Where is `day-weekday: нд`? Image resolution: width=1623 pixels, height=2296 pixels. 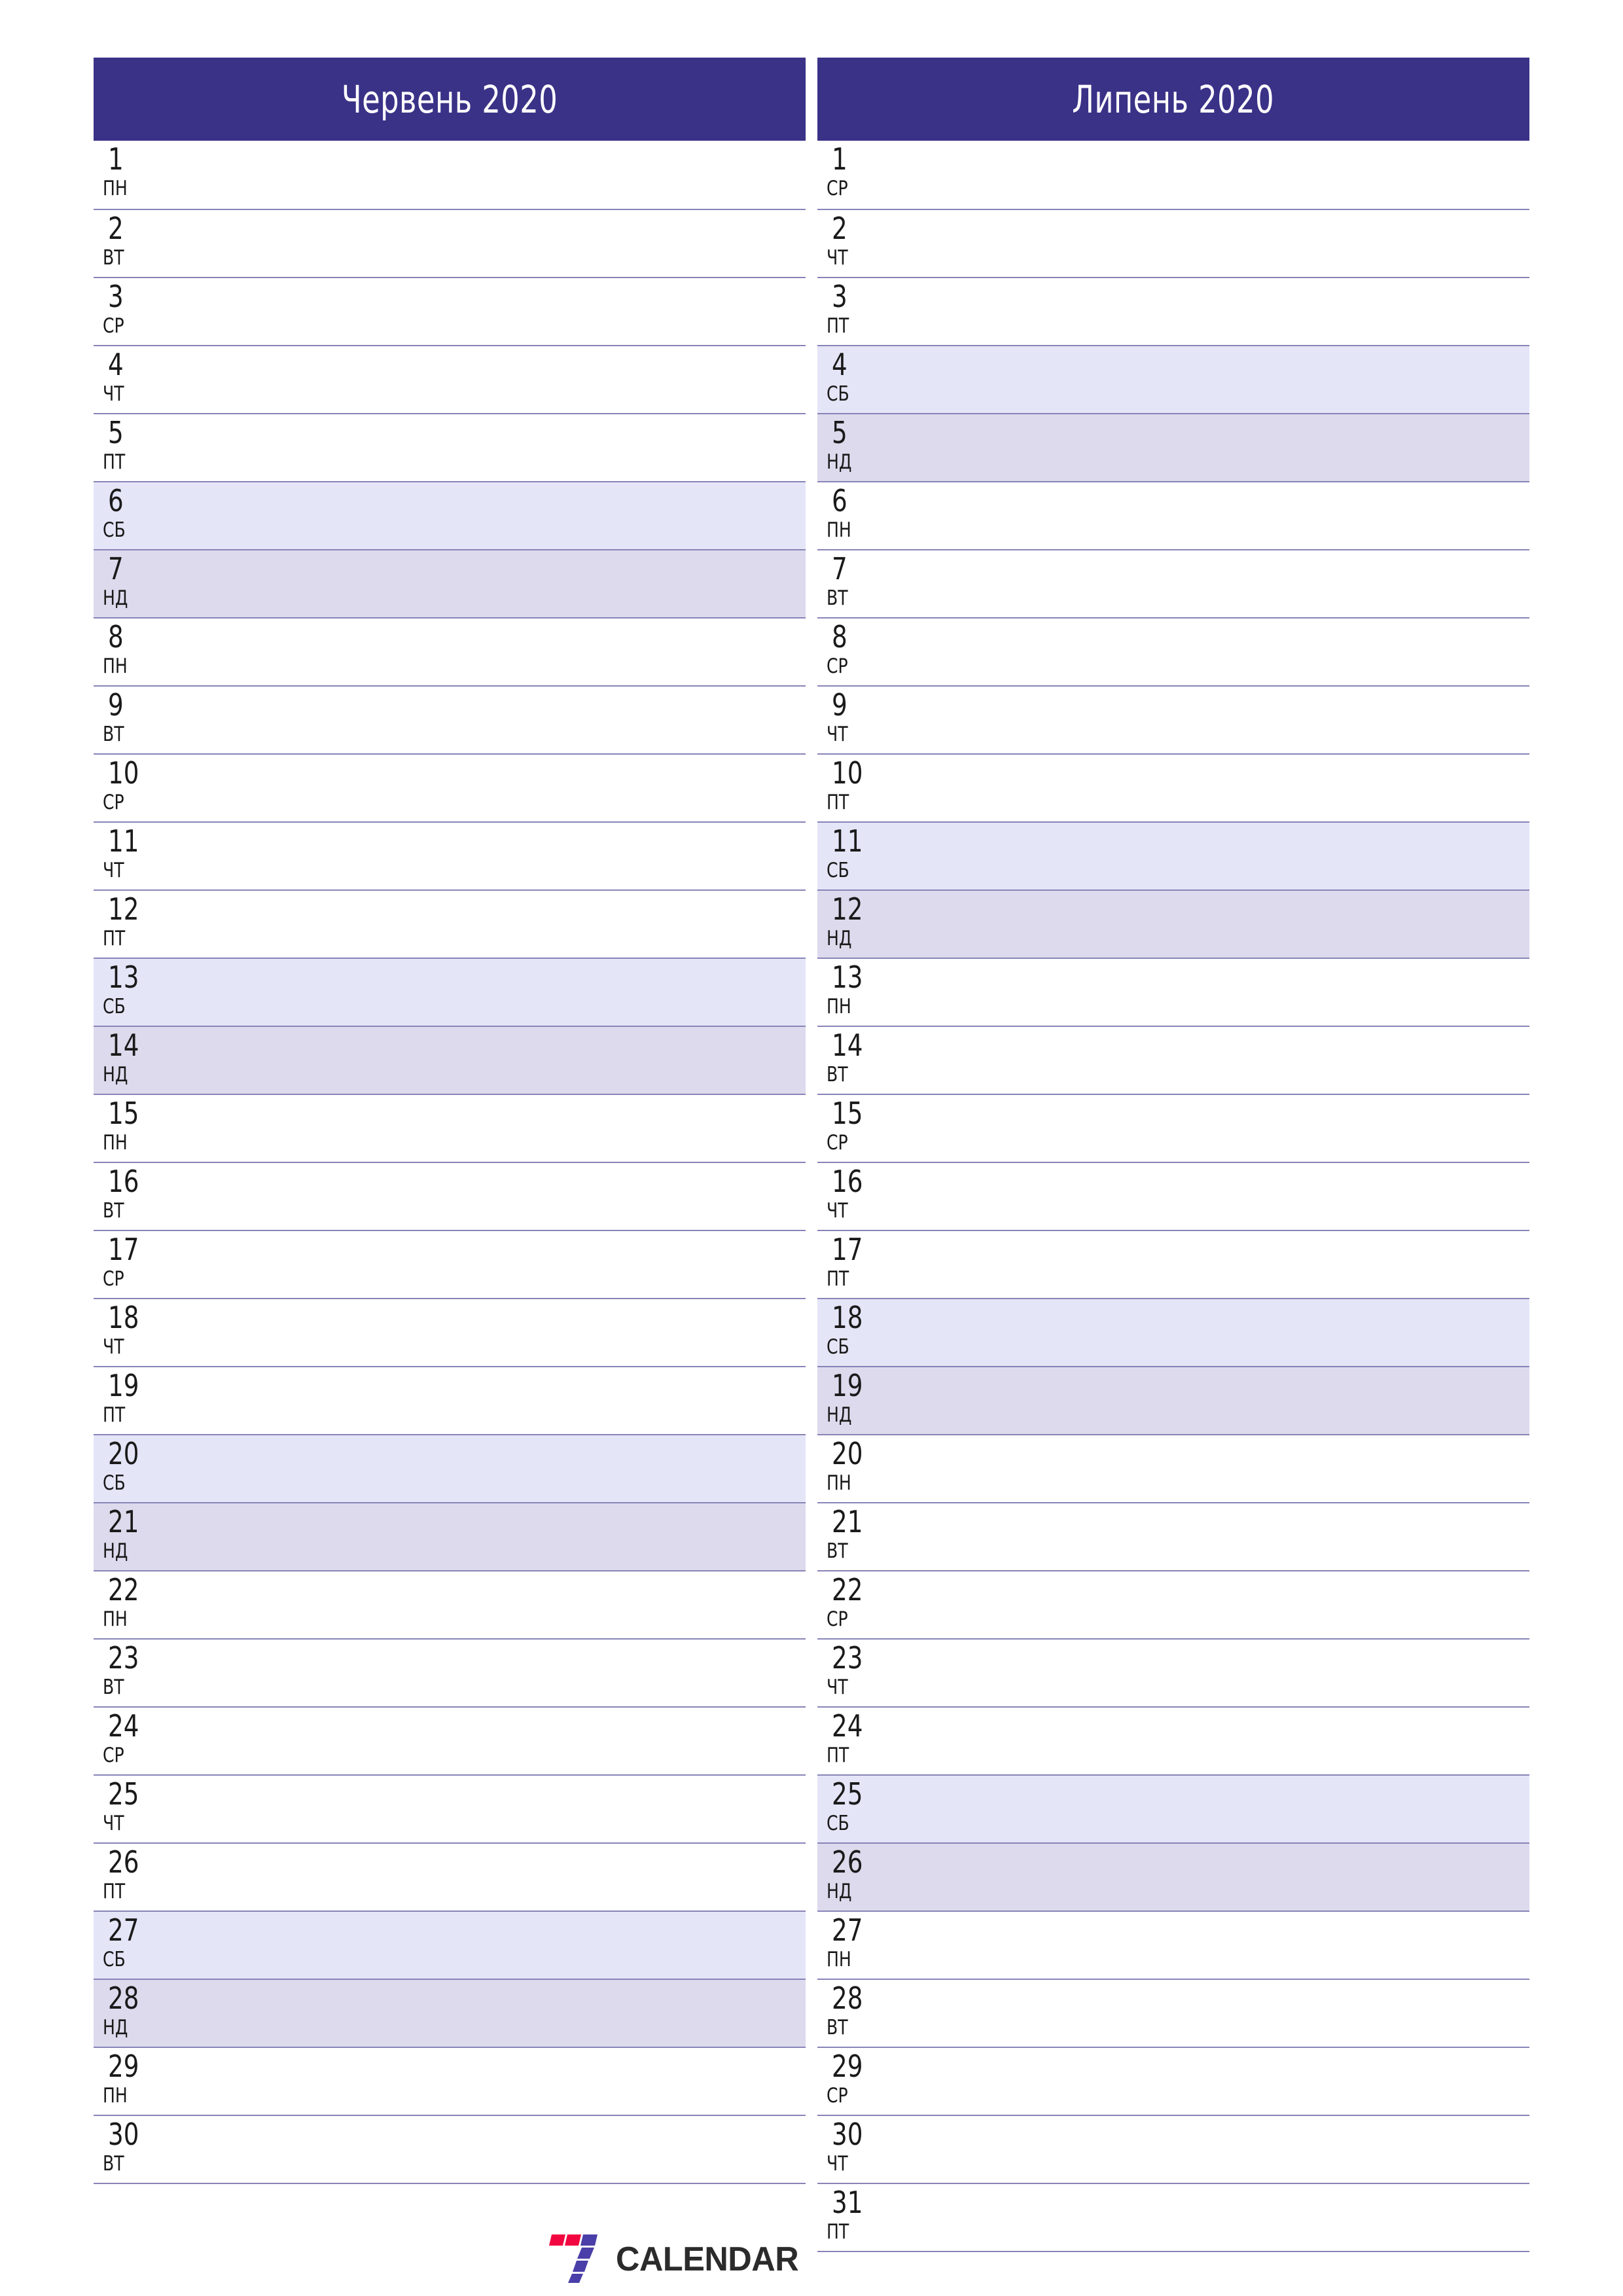 day-weekday: нд is located at coordinates (115, 598).